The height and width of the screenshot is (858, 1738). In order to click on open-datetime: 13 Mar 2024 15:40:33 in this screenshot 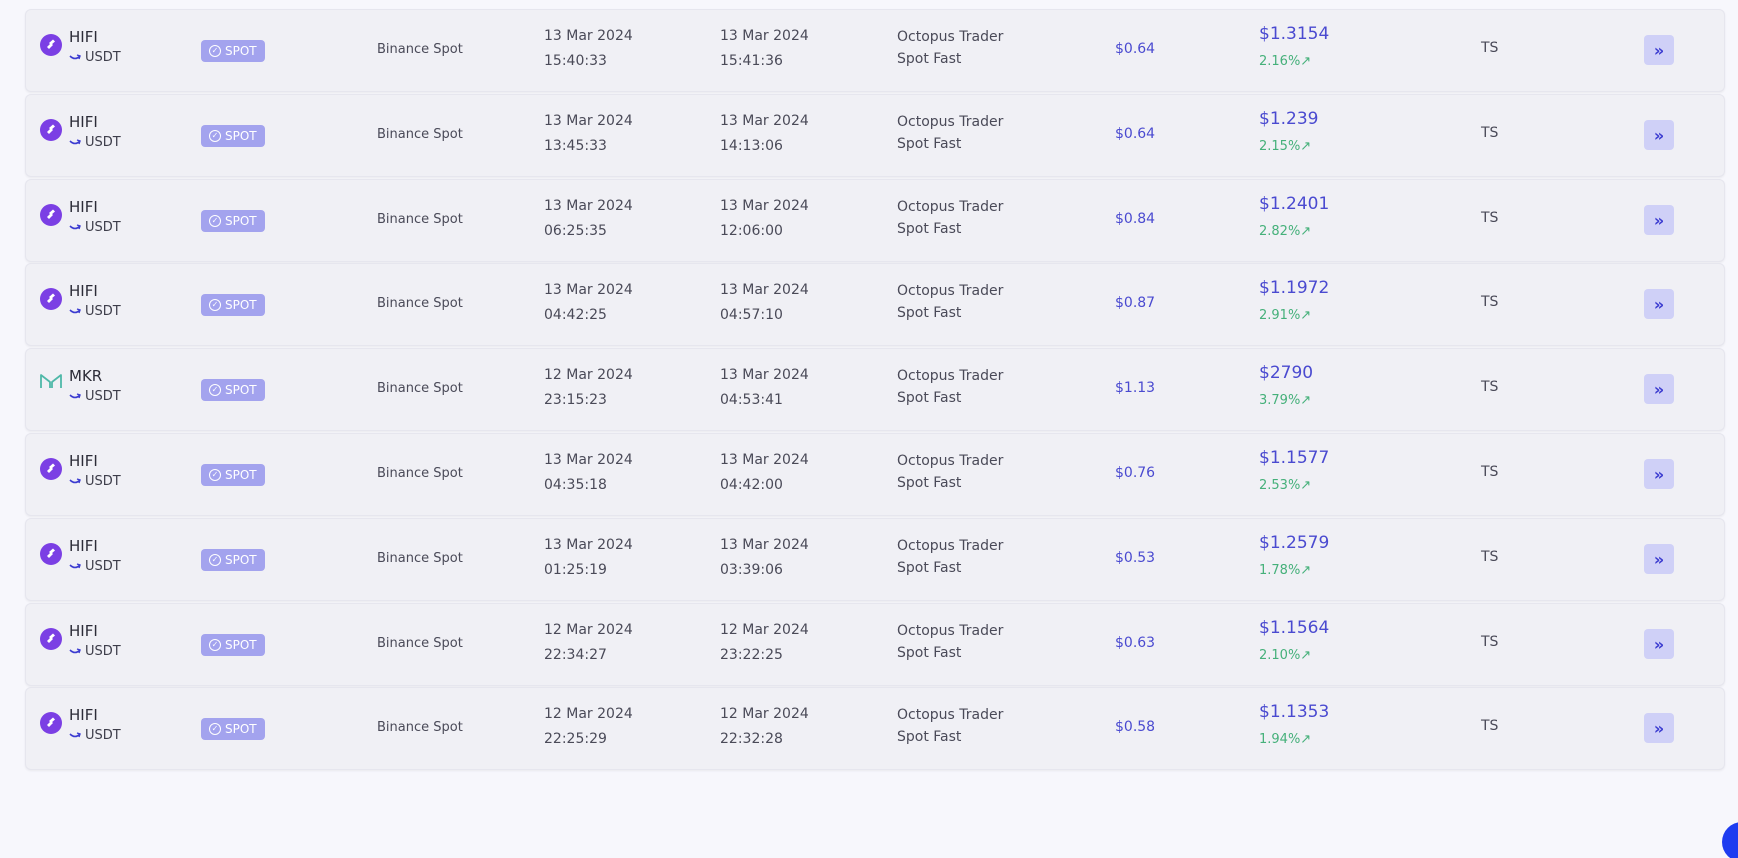, I will do `click(588, 49)`.